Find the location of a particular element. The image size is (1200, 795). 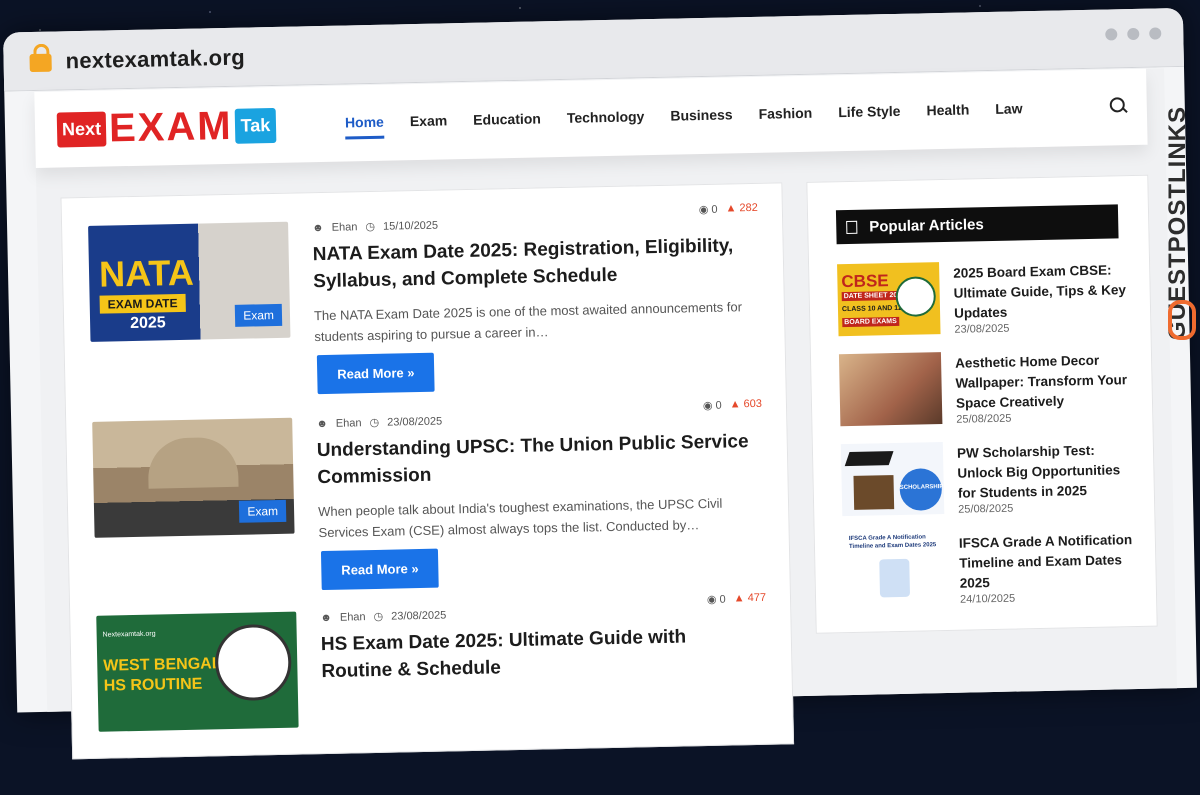

link-icon is located at coordinates (1182, 320).